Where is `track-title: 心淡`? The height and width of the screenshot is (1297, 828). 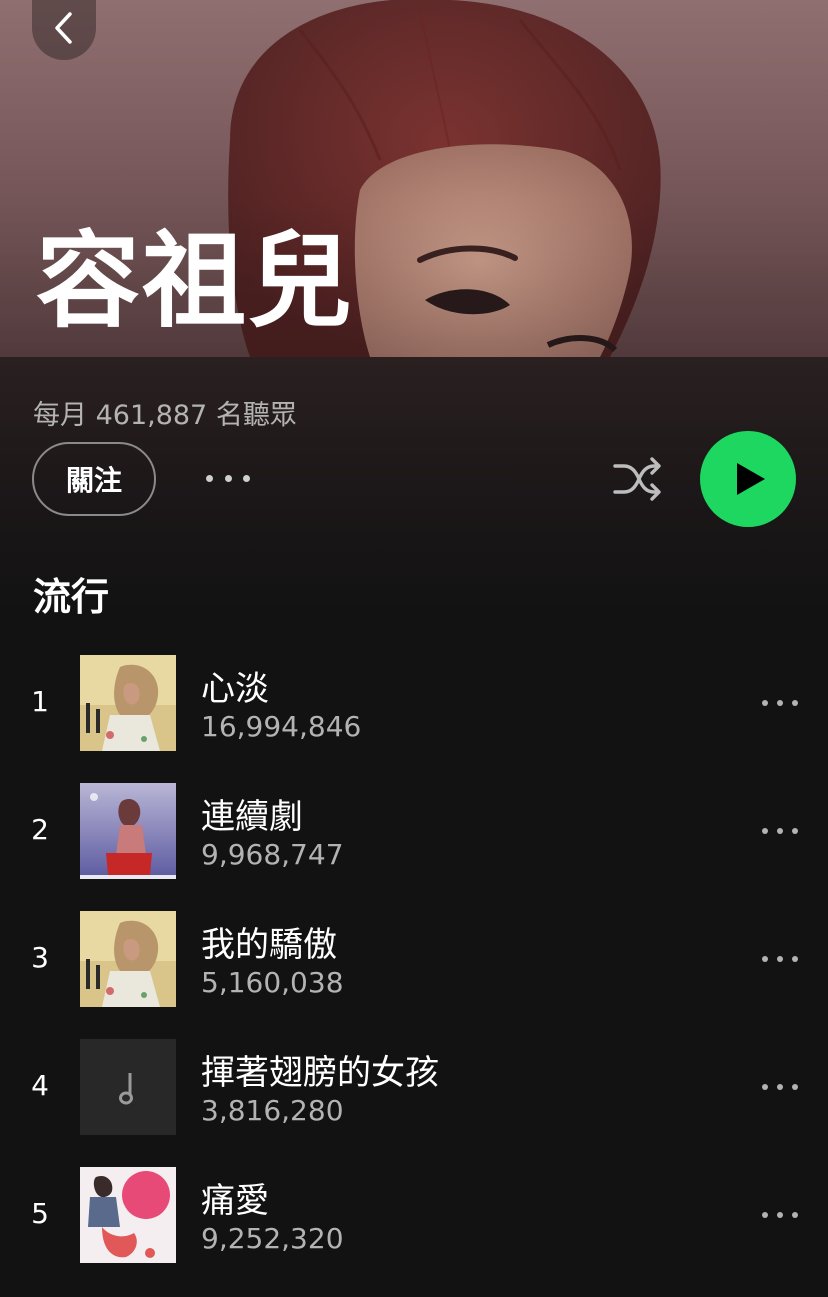 track-title: 心淡 is located at coordinates (235, 689).